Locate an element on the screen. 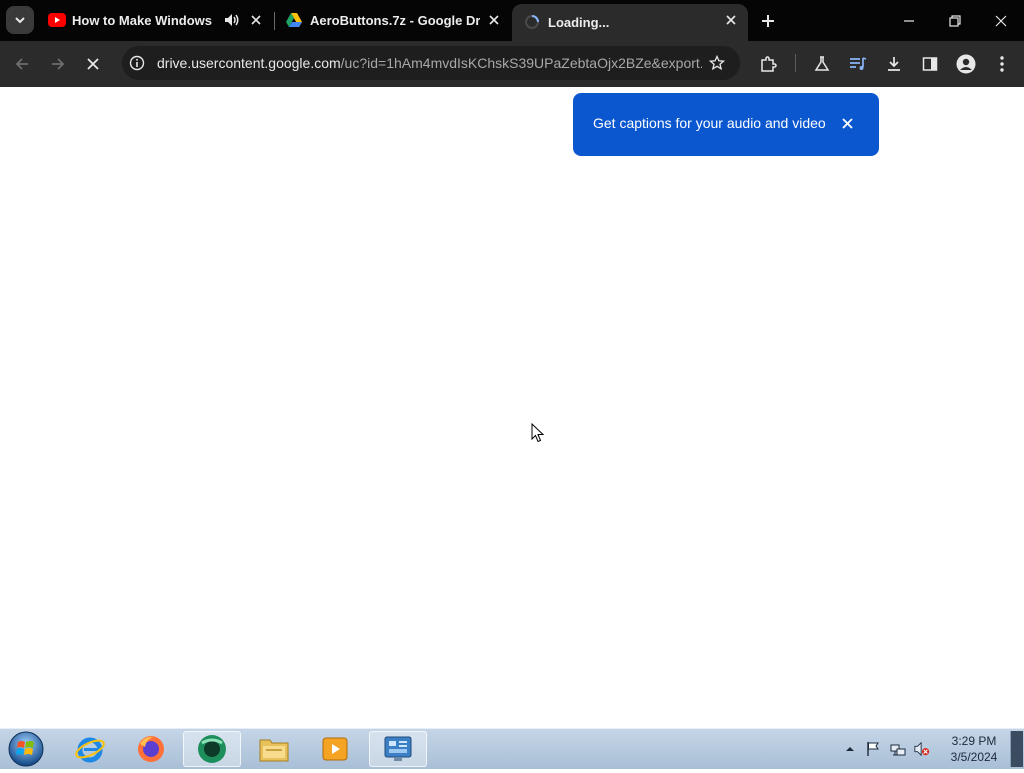  menu-button is located at coordinates (1002, 64).